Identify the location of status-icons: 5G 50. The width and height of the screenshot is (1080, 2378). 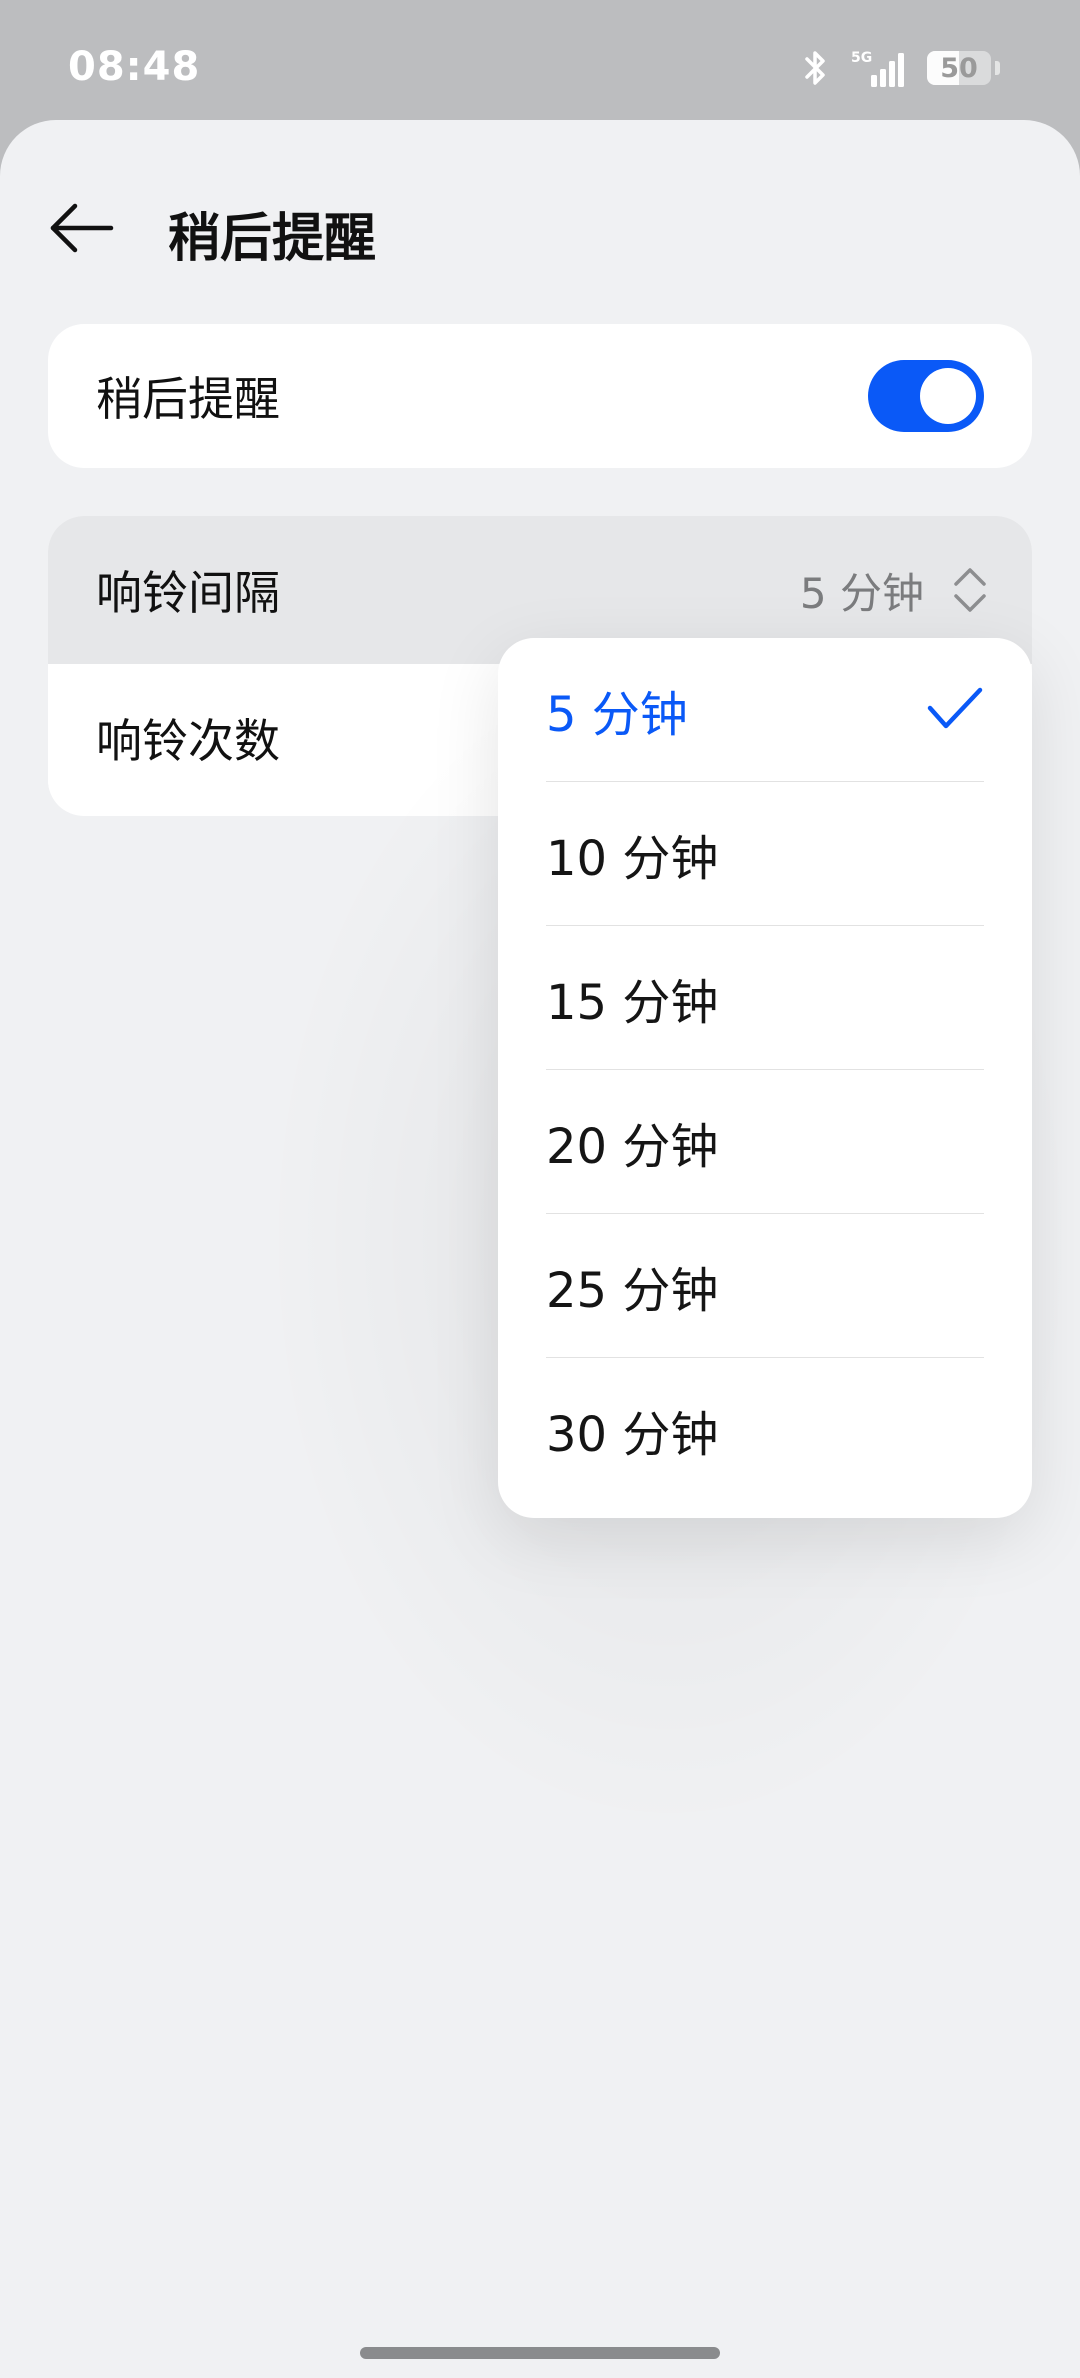
(901, 68).